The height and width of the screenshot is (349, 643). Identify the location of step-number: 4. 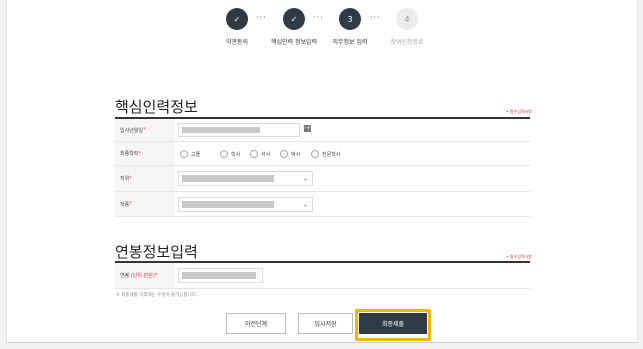
(407, 19).